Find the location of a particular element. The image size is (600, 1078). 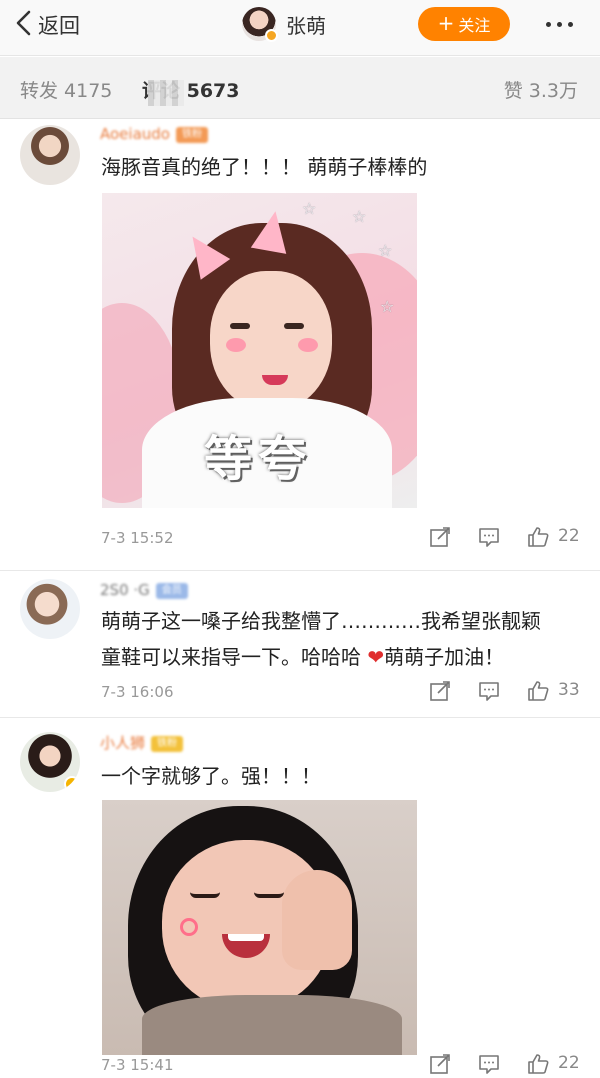

commenter-name: 小人狮 铁粉 is located at coordinates (142, 742).